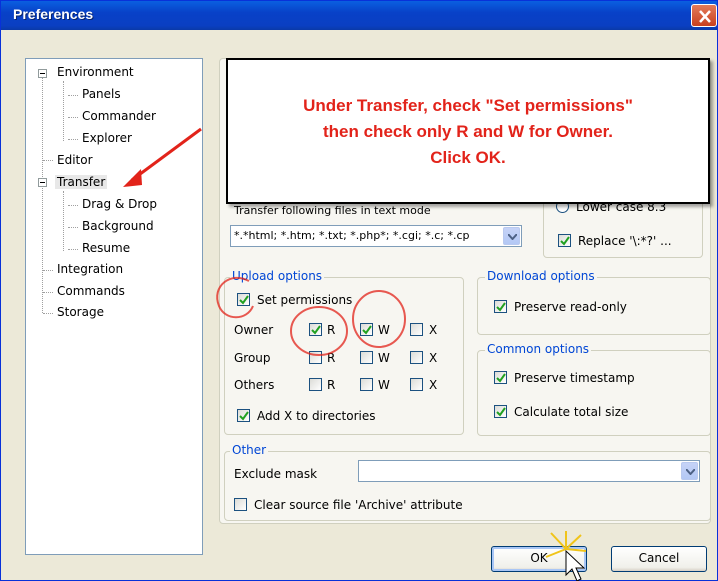  I want to click on window-title: Preferences, so click(53, 14).